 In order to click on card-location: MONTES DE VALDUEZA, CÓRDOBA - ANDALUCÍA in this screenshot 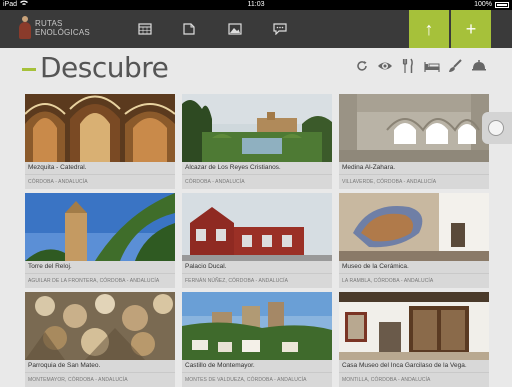, I will do `click(246, 380)`.